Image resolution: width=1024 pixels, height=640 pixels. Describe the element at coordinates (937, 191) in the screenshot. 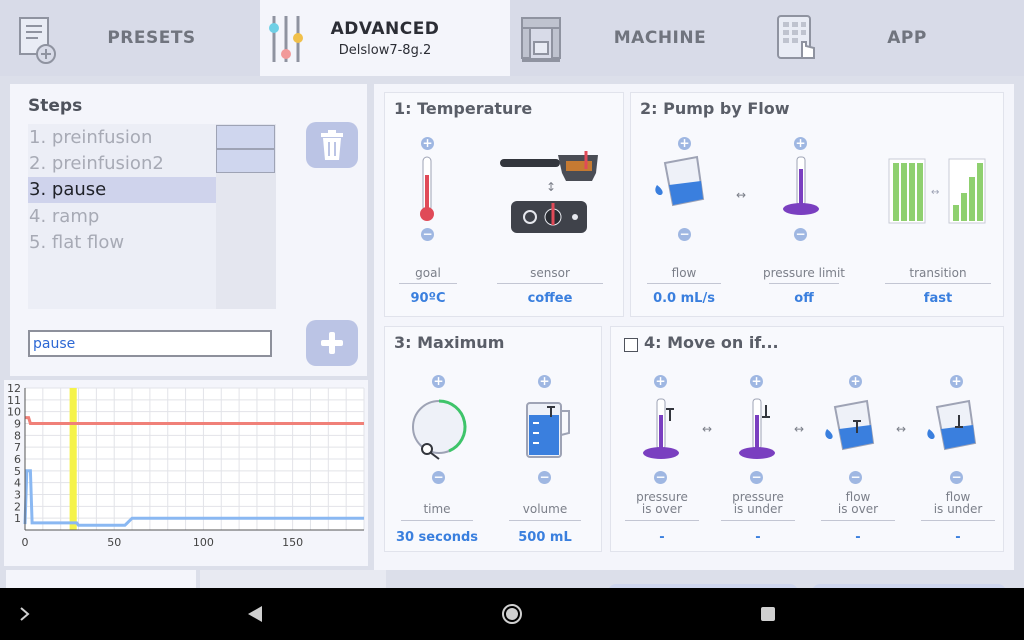

I see `transition-bars-icon: ↔` at that location.